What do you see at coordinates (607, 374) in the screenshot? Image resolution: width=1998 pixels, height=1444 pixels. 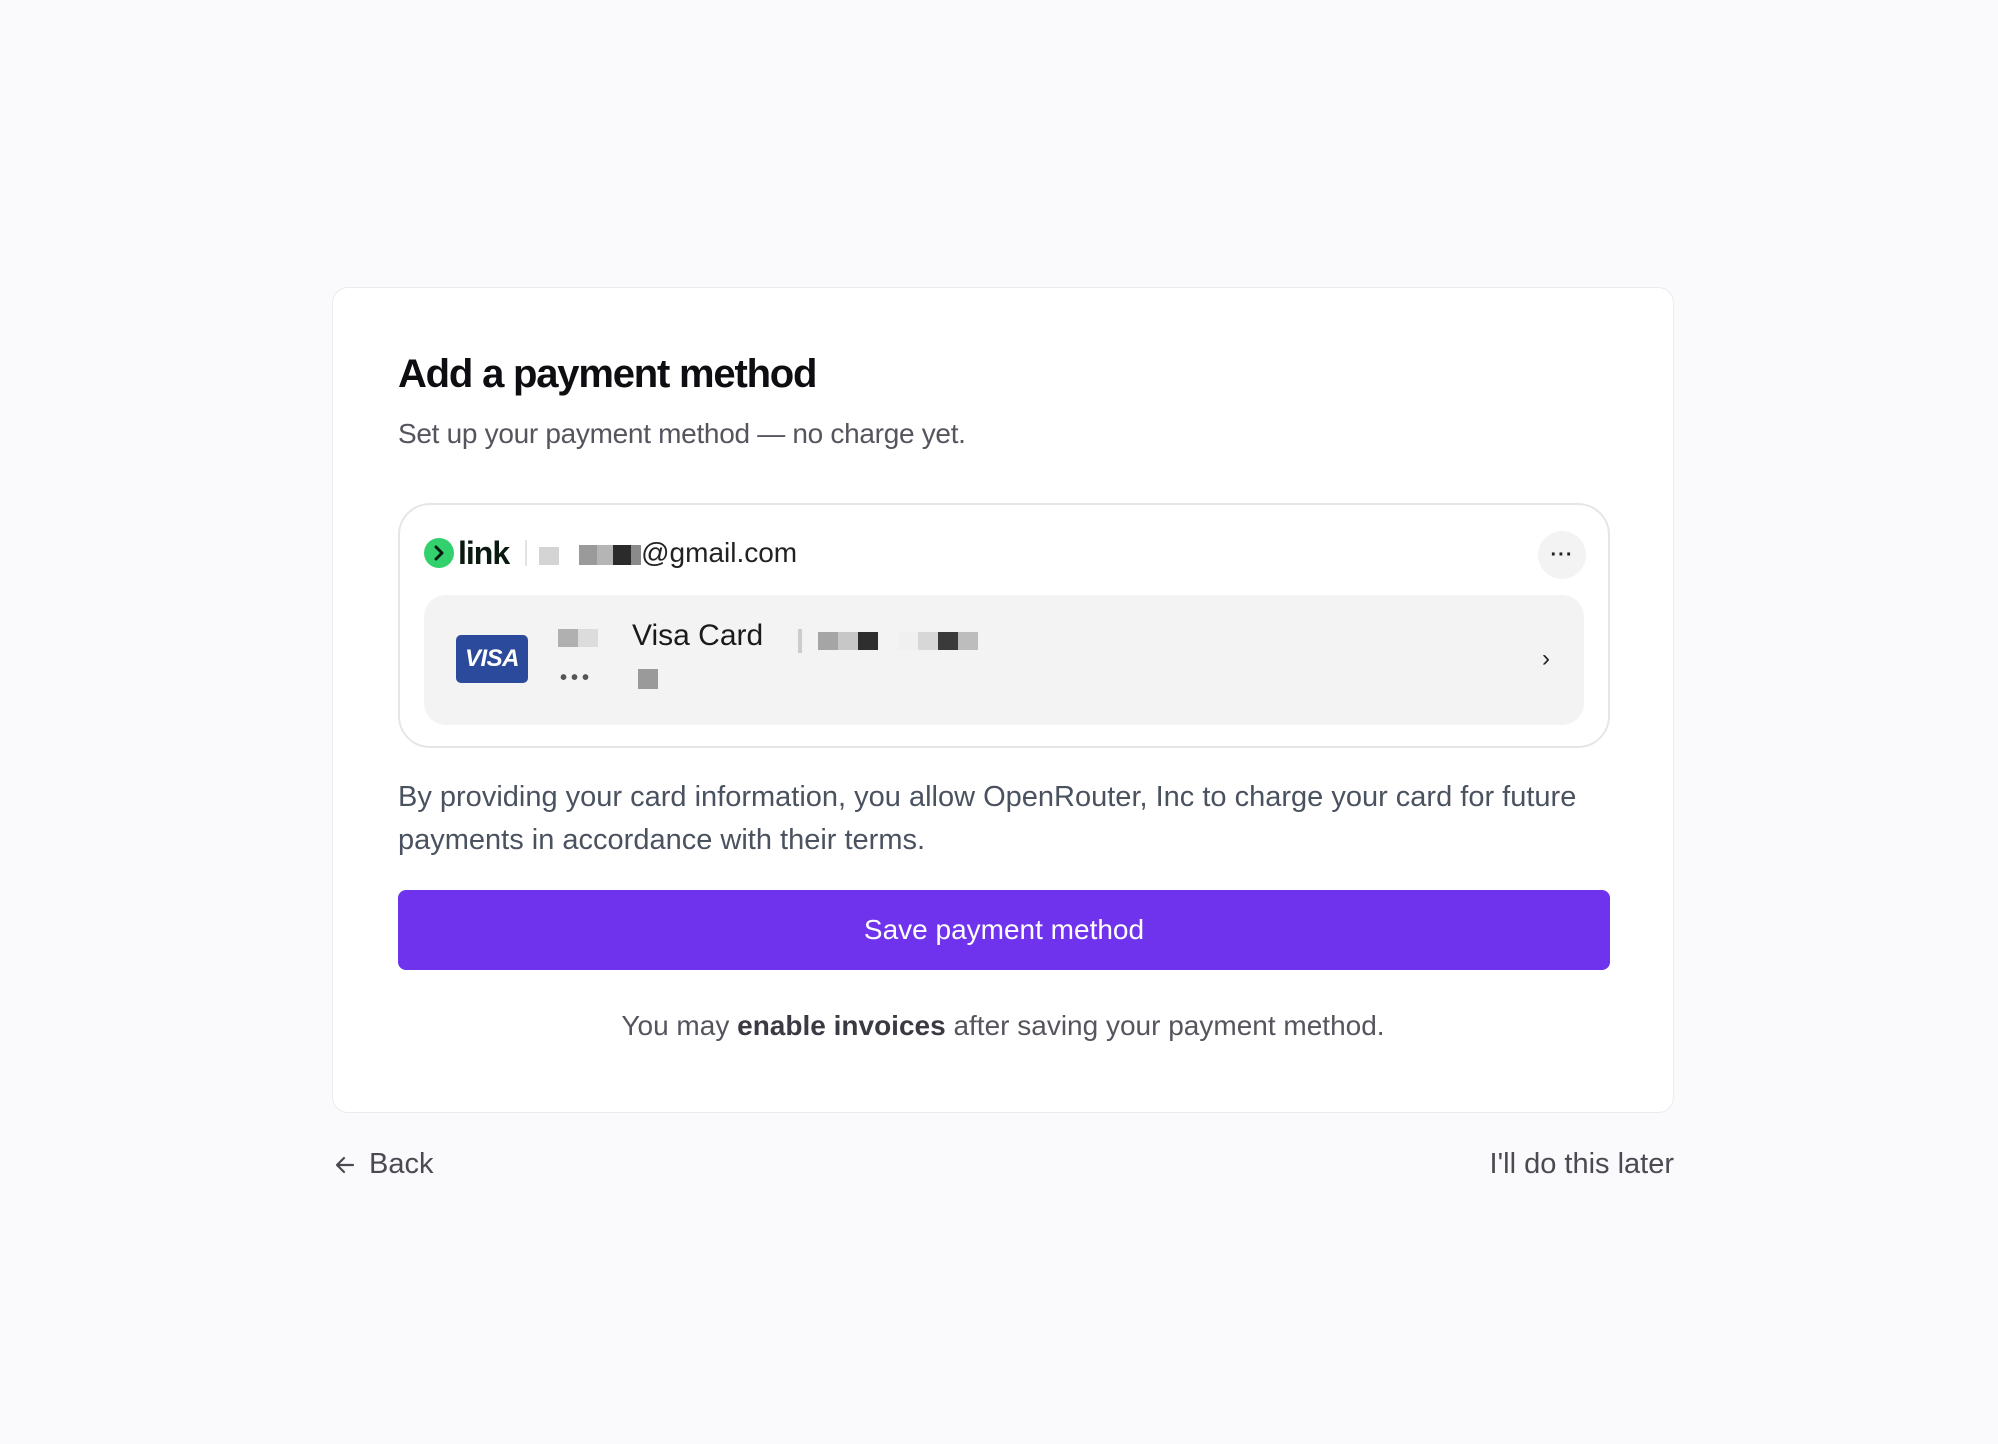 I see `page-title: Add a payment method` at bounding box center [607, 374].